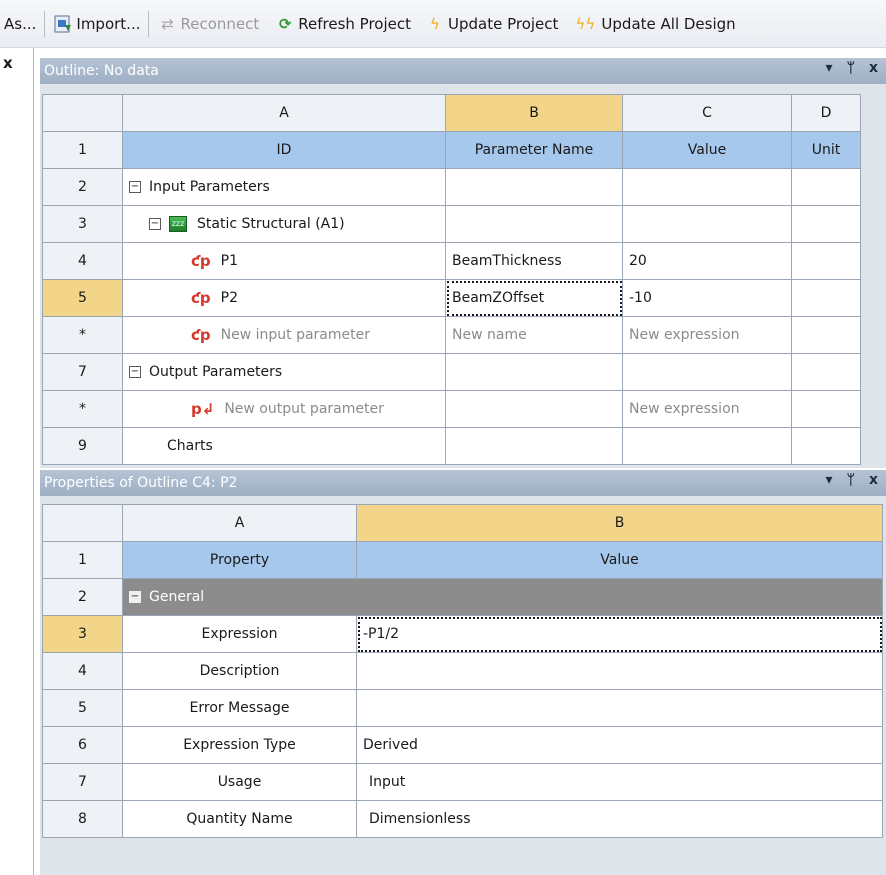  I want to click on new-input-parameter: ƈp New input parameter, so click(284, 335).